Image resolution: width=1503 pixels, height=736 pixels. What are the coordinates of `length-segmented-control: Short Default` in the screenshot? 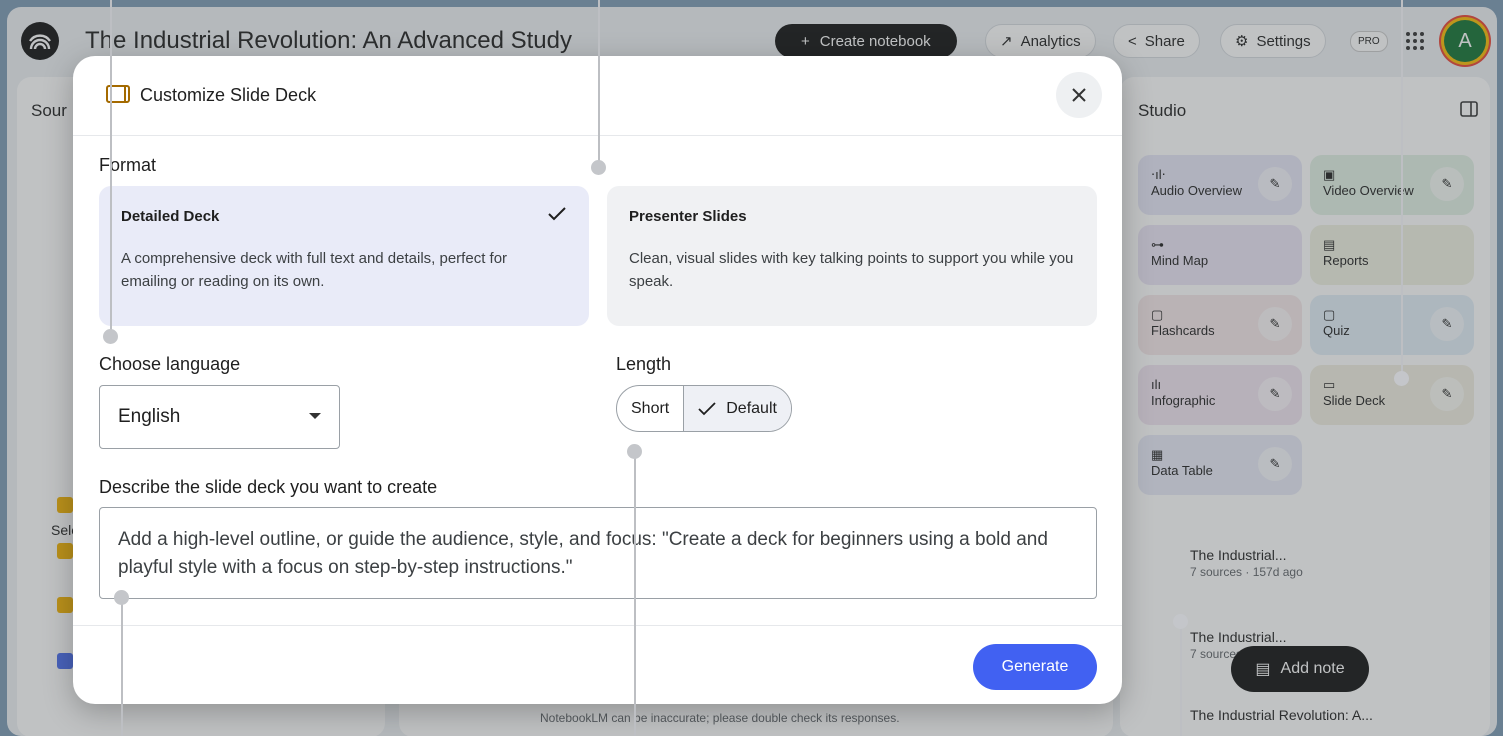 It's located at (704, 408).